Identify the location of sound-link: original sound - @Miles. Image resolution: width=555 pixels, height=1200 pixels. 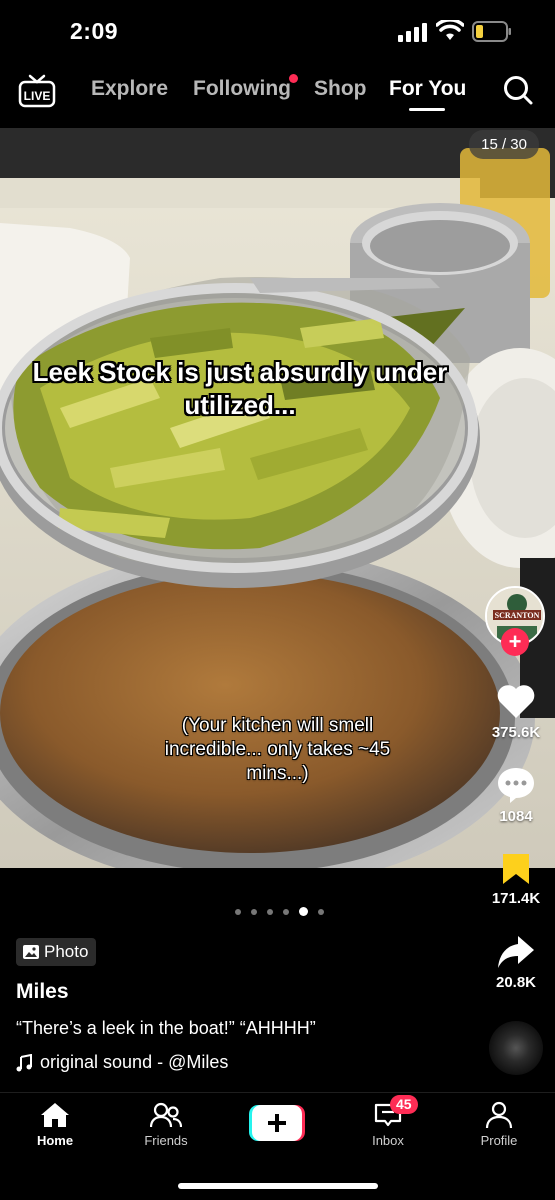
(122, 1062).